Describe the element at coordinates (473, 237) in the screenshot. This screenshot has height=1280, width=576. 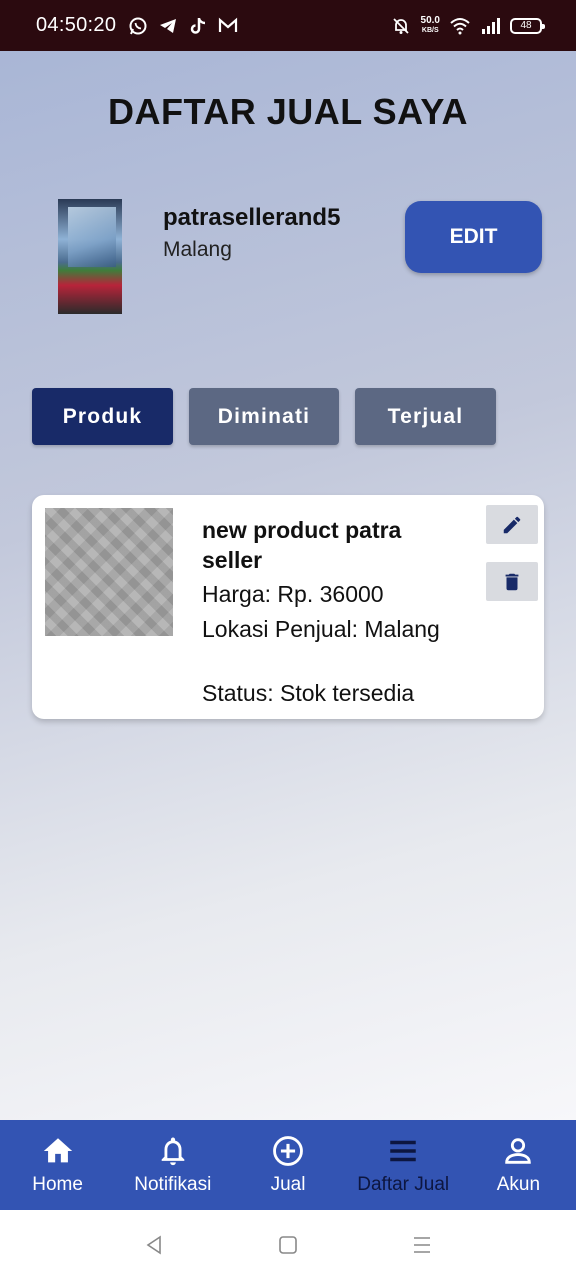
I see `edit-profile-button: EDIT` at that location.